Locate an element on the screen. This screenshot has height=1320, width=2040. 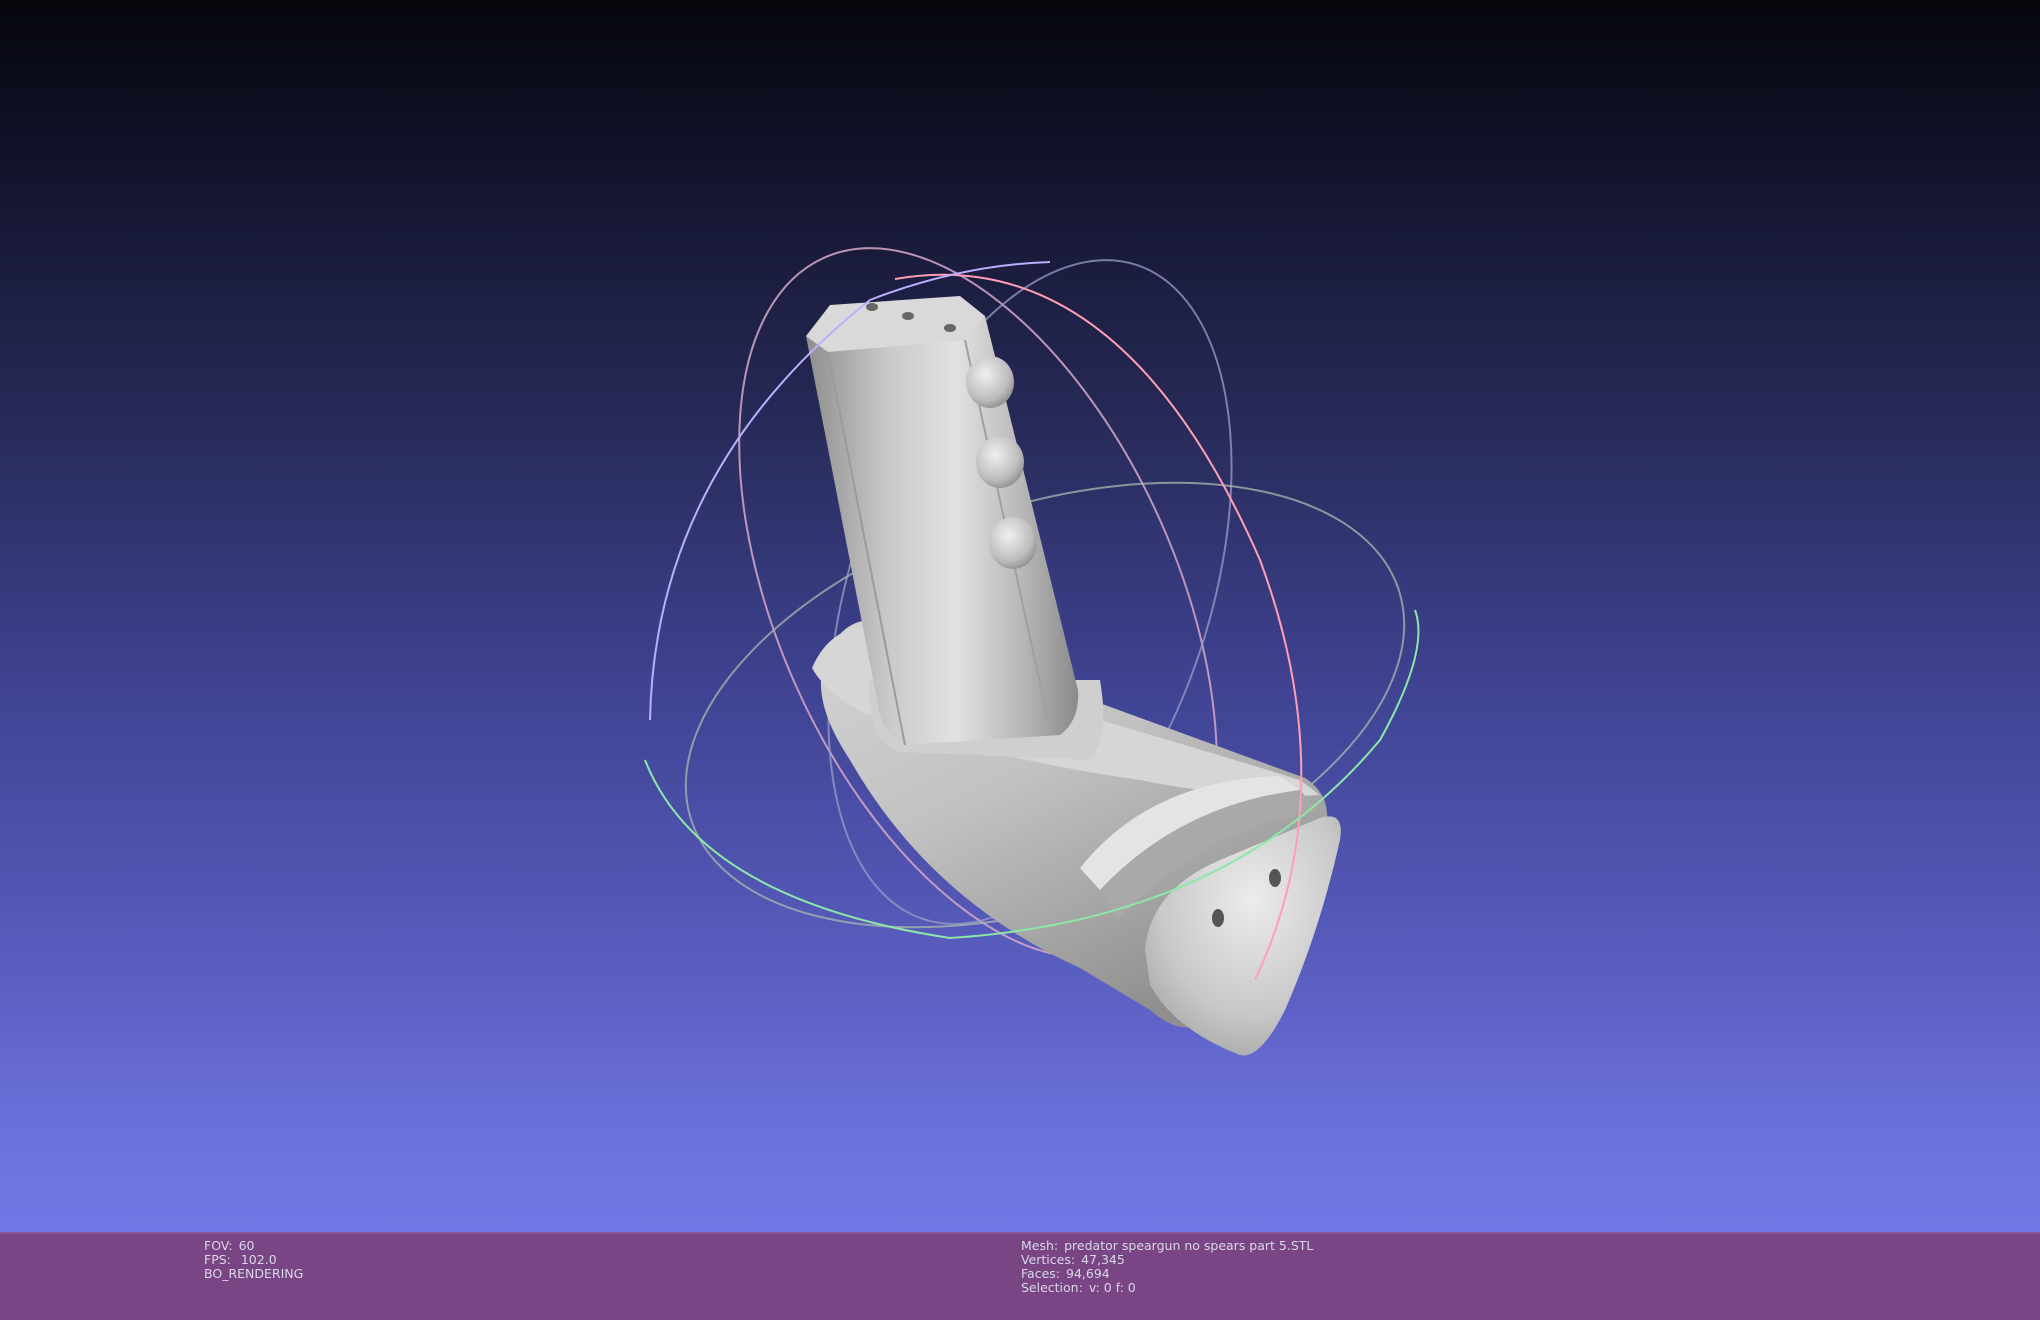
fps-value: 102.0 is located at coordinates (258, 1259).